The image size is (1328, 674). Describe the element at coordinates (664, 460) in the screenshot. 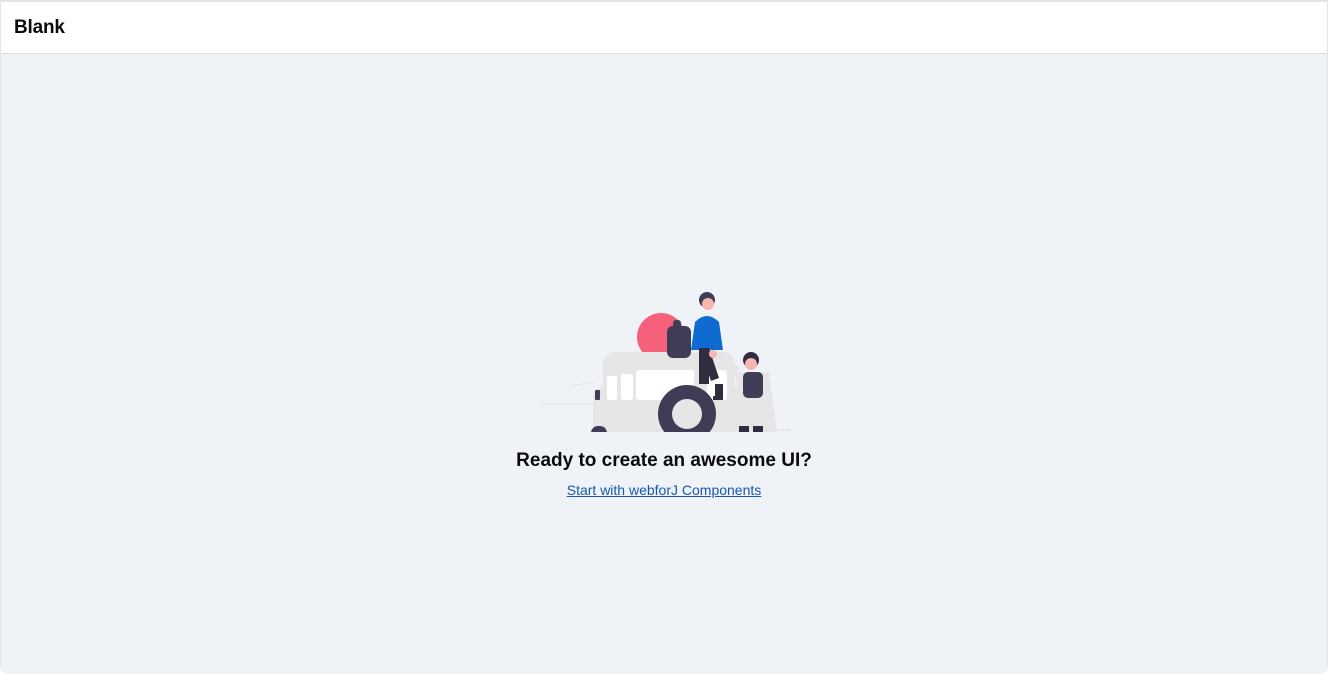

I see `empty-state-headline: Ready to create an awesome UI?` at that location.